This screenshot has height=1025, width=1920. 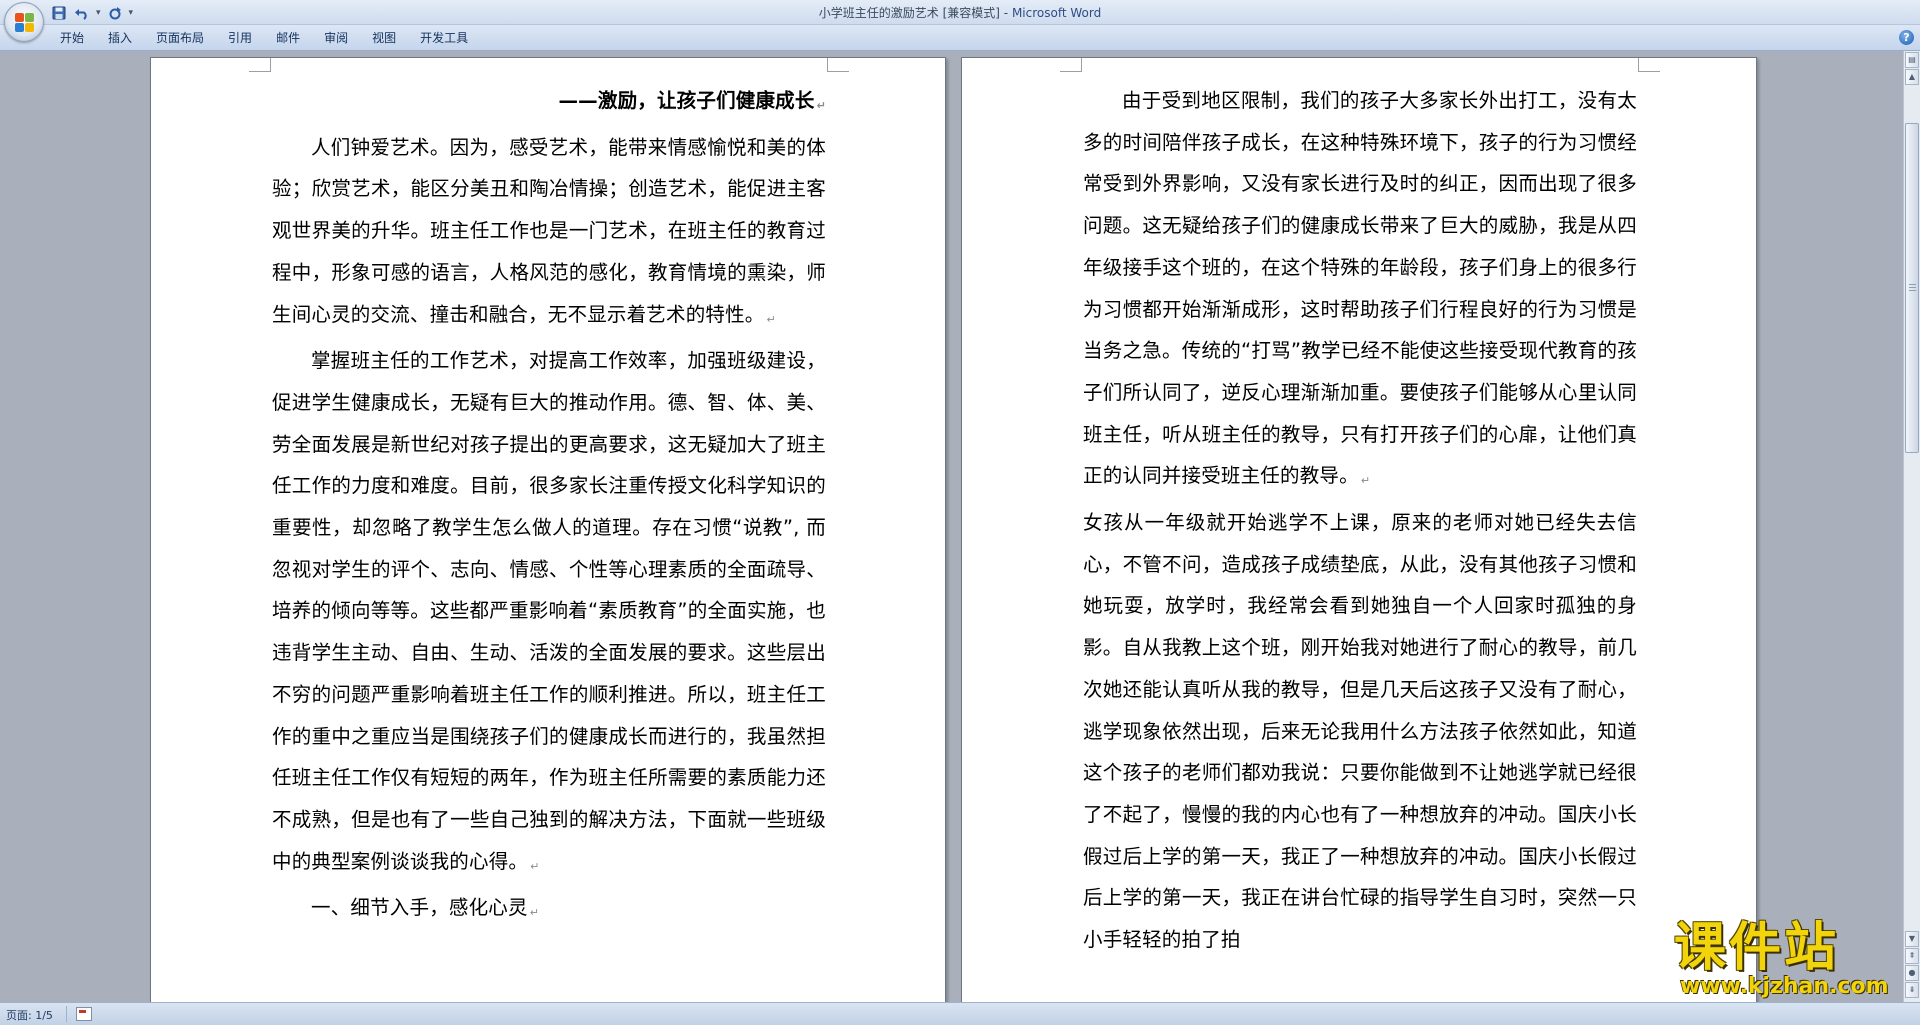 I want to click on status-bar: 页面: 1/5, so click(x=960, y=1013).